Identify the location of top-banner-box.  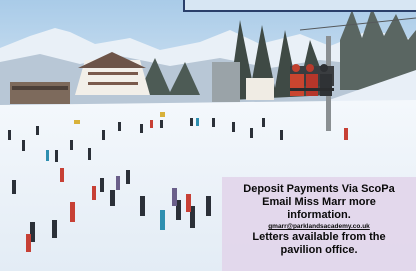
(299, 6).